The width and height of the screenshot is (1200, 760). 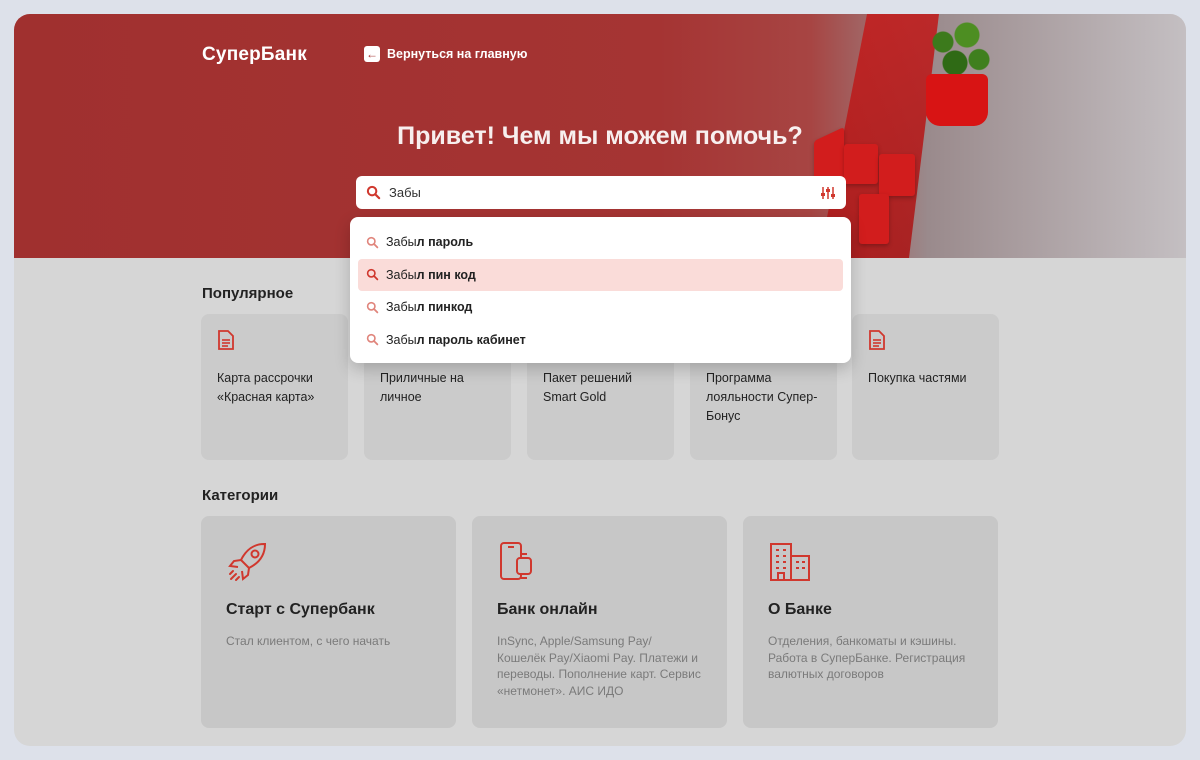 I want to click on category-title: Старт с Супербанк, so click(x=300, y=609).